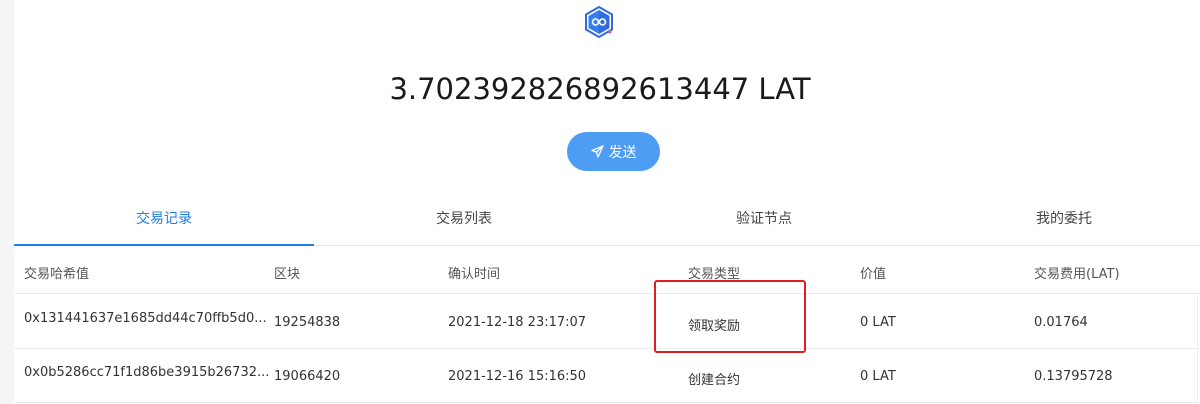 This screenshot has width=1200, height=404. What do you see at coordinates (287, 274) in the screenshot?
I see `column-header-block: 区块` at bounding box center [287, 274].